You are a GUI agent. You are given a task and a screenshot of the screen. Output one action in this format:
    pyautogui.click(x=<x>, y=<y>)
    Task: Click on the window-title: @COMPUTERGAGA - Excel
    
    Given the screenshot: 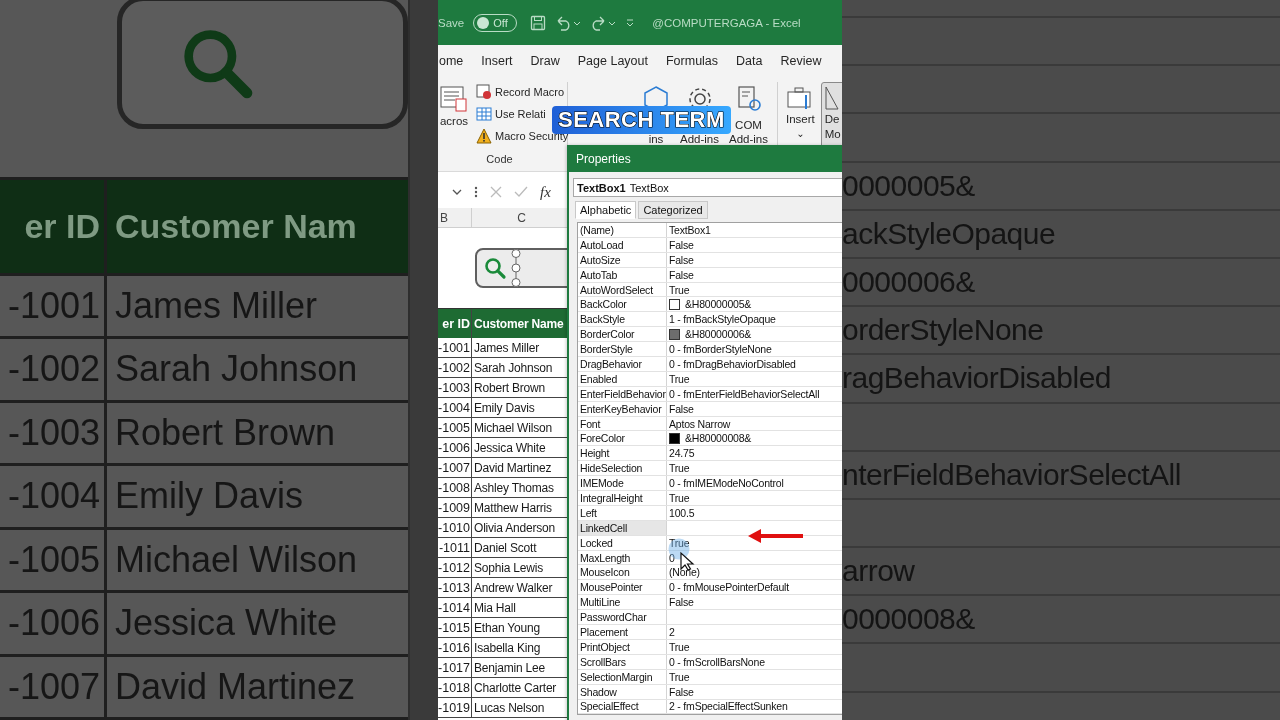 What is the action you would take?
    pyautogui.click(x=726, y=22)
    